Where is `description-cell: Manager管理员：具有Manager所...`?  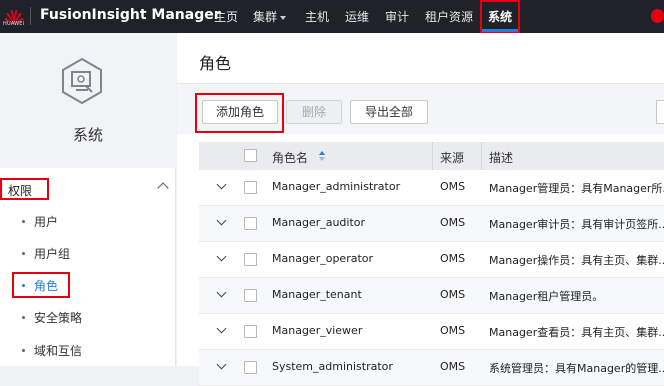 description-cell: Manager管理员：具有Manager所... is located at coordinates (576, 188).